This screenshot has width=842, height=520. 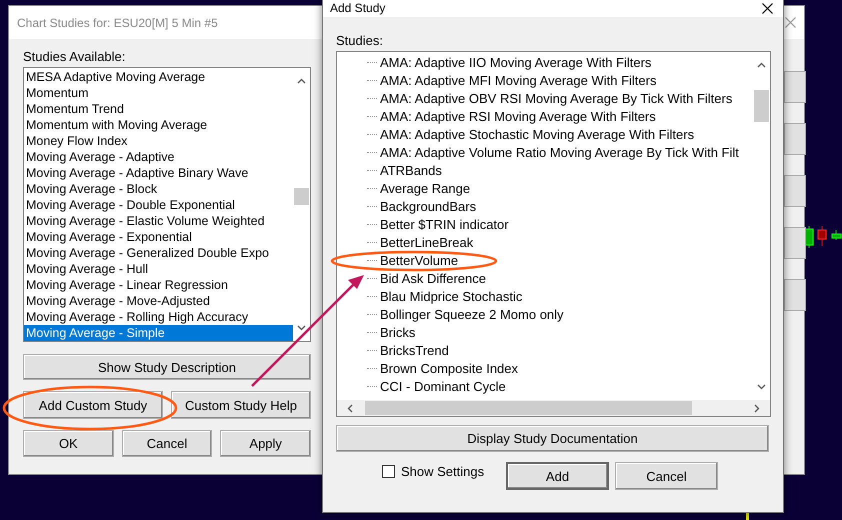 I want to click on tree-item: CCI - Dominant Cycle, so click(x=443, y=386).